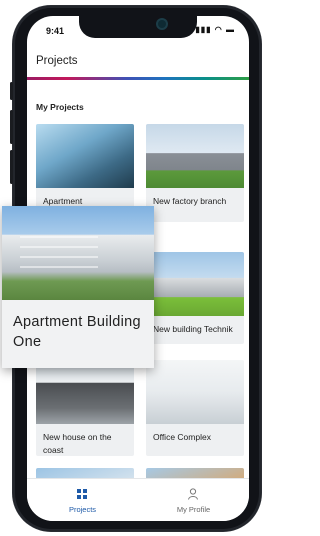 This screenshot has width=320, height=536. I want to click on tab-bar: Projects My Profile, so click(138, 499).